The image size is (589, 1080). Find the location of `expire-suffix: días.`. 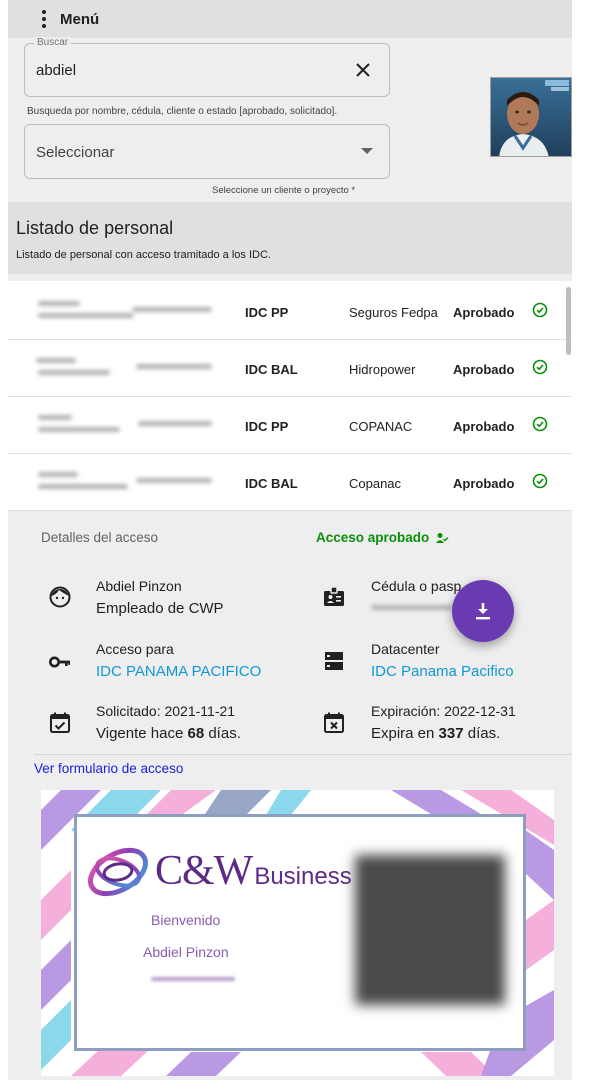

expire-suffix: días. is located at coordinates (484, 733).